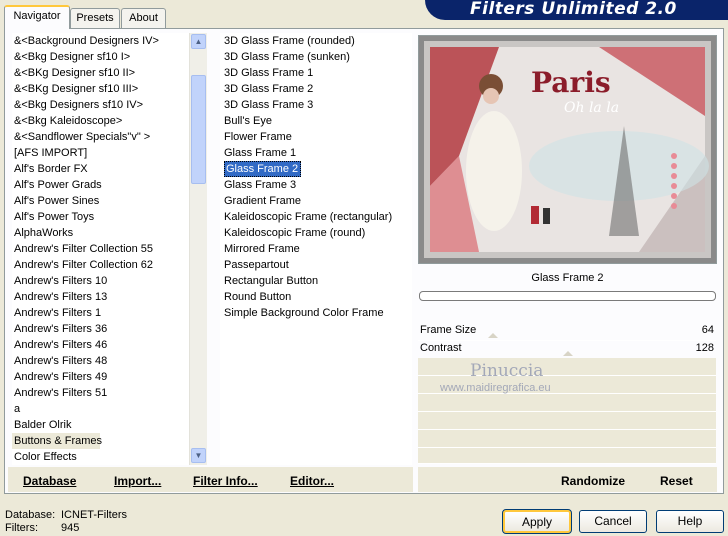 The height and width of the screenshot is (536, 728). Describe the element at coordinates (101, 169) in the screenshot. I see `category-item: Alf's Border FX` at that location.